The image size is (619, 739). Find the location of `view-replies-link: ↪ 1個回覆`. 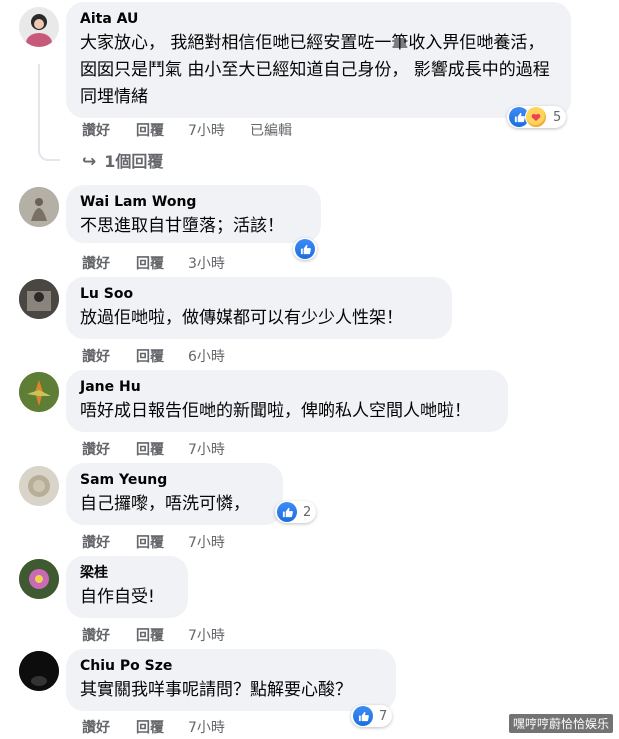

view-replies-link: ↪ 1個回覆 is located at coordinates (122, 160).